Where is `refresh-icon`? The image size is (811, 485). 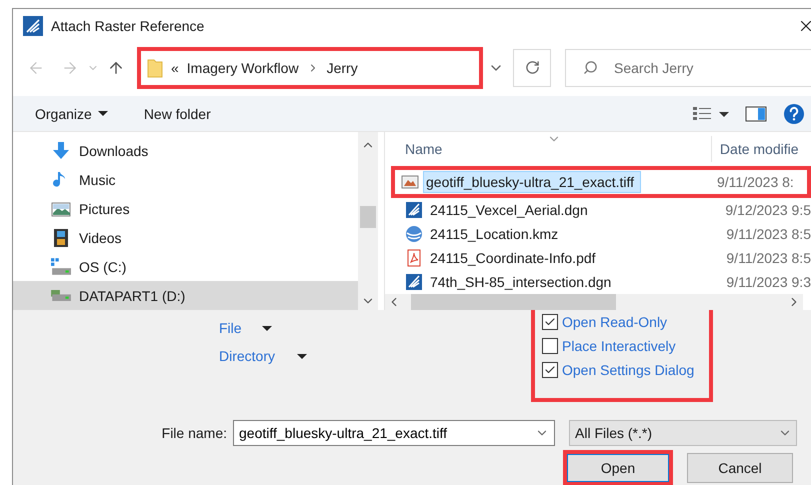 refresh-icon is located at coordinates (532, 68).